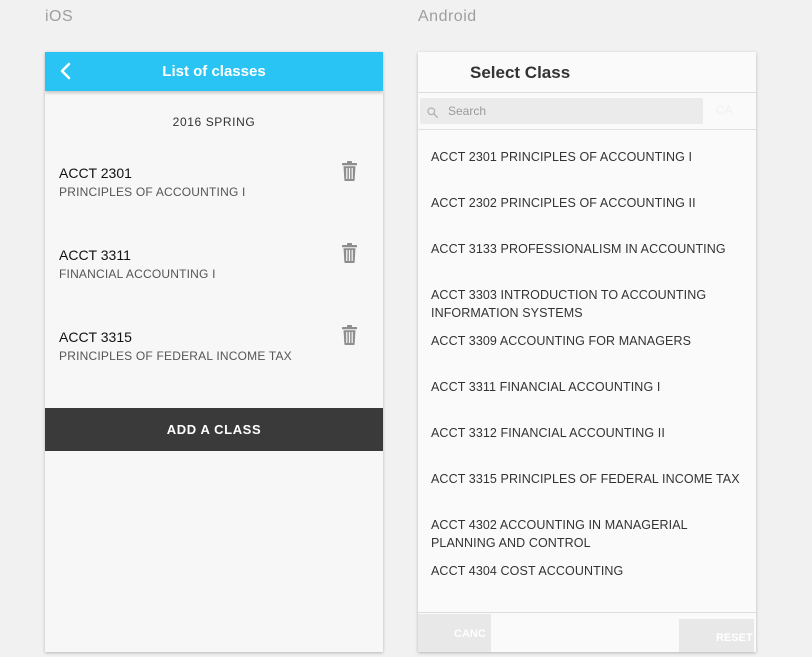  What do you see at coordinates (716, 635) in the screenshot?
I see `reset-button: RESET` at bounding box center [716, 635].